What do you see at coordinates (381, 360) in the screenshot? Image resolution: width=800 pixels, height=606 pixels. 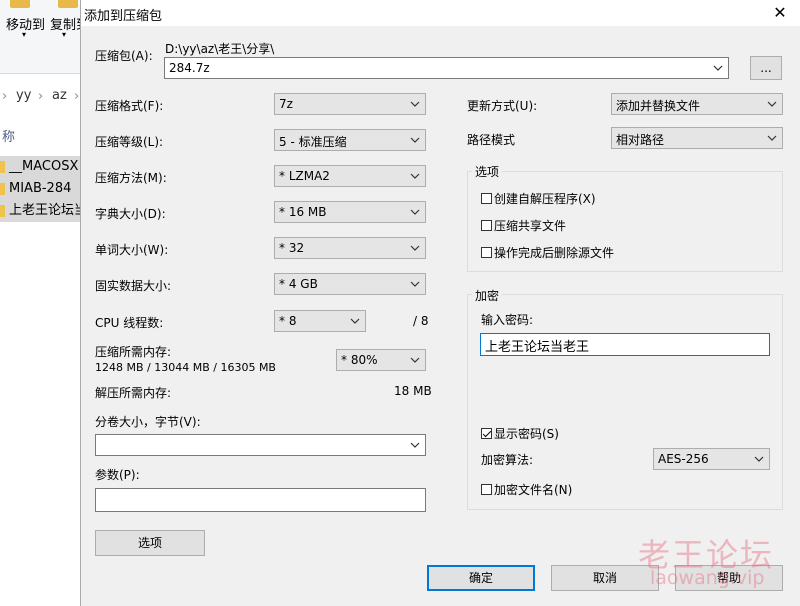 I see `memory-usage-select: * 80%` at bounding box center [381, 360].